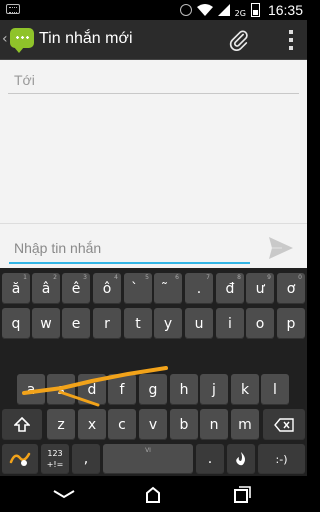 This screenshot has width=320, height=512. Describe the element at coordinates (199, 288) in the screenshot. I see `key-dot-below: .7` at that location.